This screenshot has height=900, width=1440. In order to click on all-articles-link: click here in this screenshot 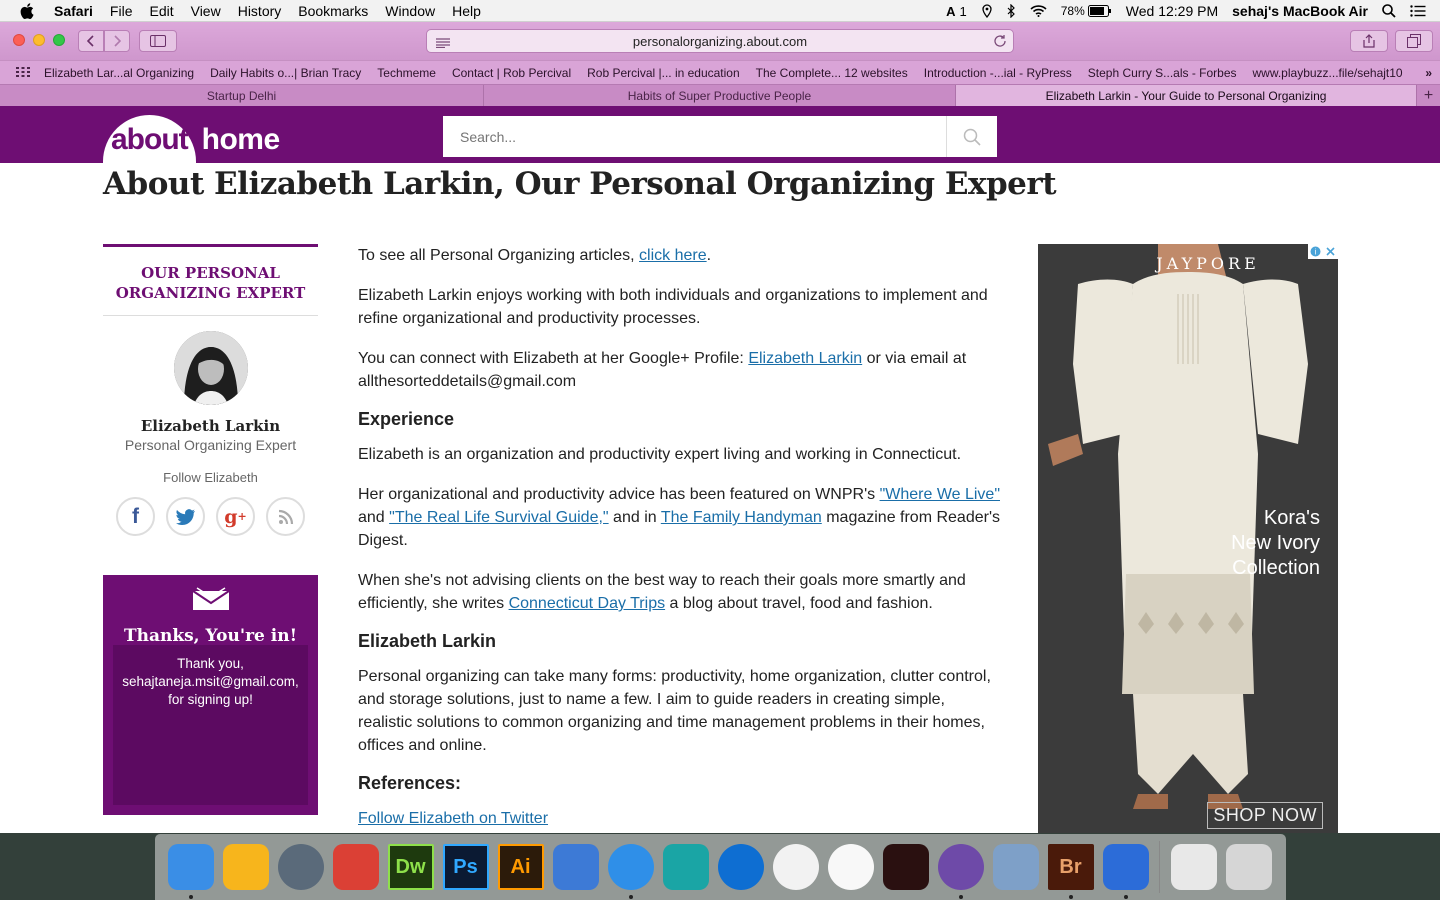, I will do `click(673, 255)`.